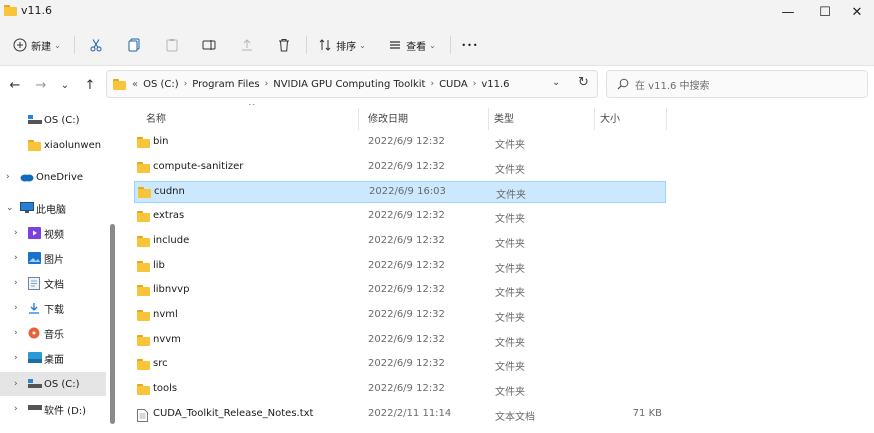  I want to click on video-icon, so click(35, 233).